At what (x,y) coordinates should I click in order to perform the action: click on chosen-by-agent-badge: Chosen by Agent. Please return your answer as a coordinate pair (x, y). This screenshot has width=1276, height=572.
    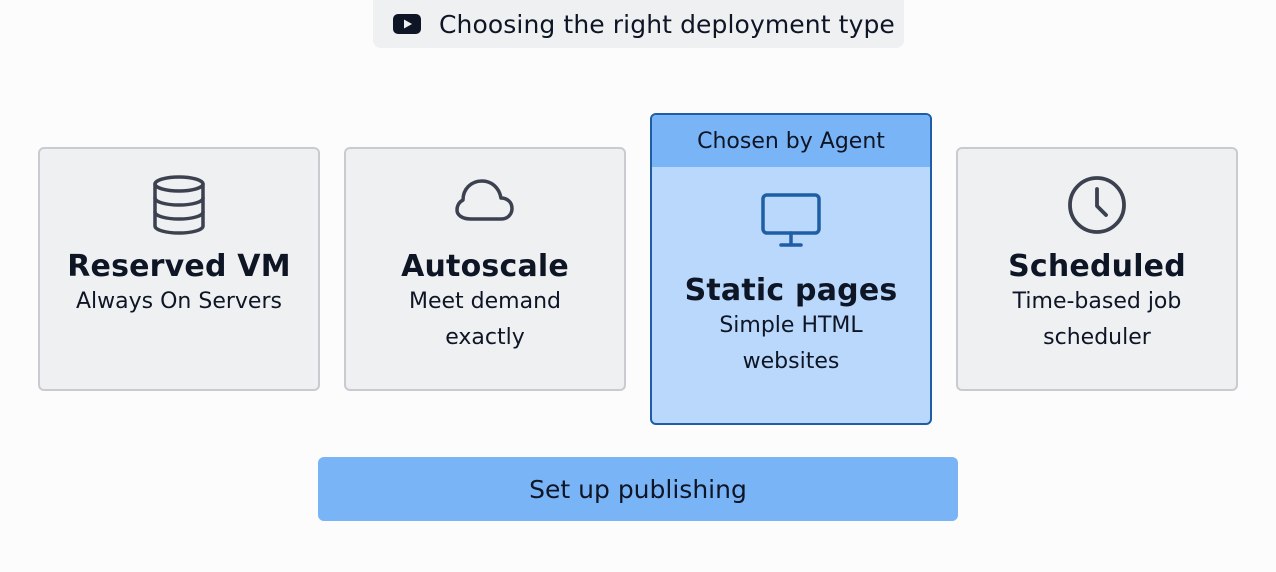
    Looking at the image, I should click on (791, 141).